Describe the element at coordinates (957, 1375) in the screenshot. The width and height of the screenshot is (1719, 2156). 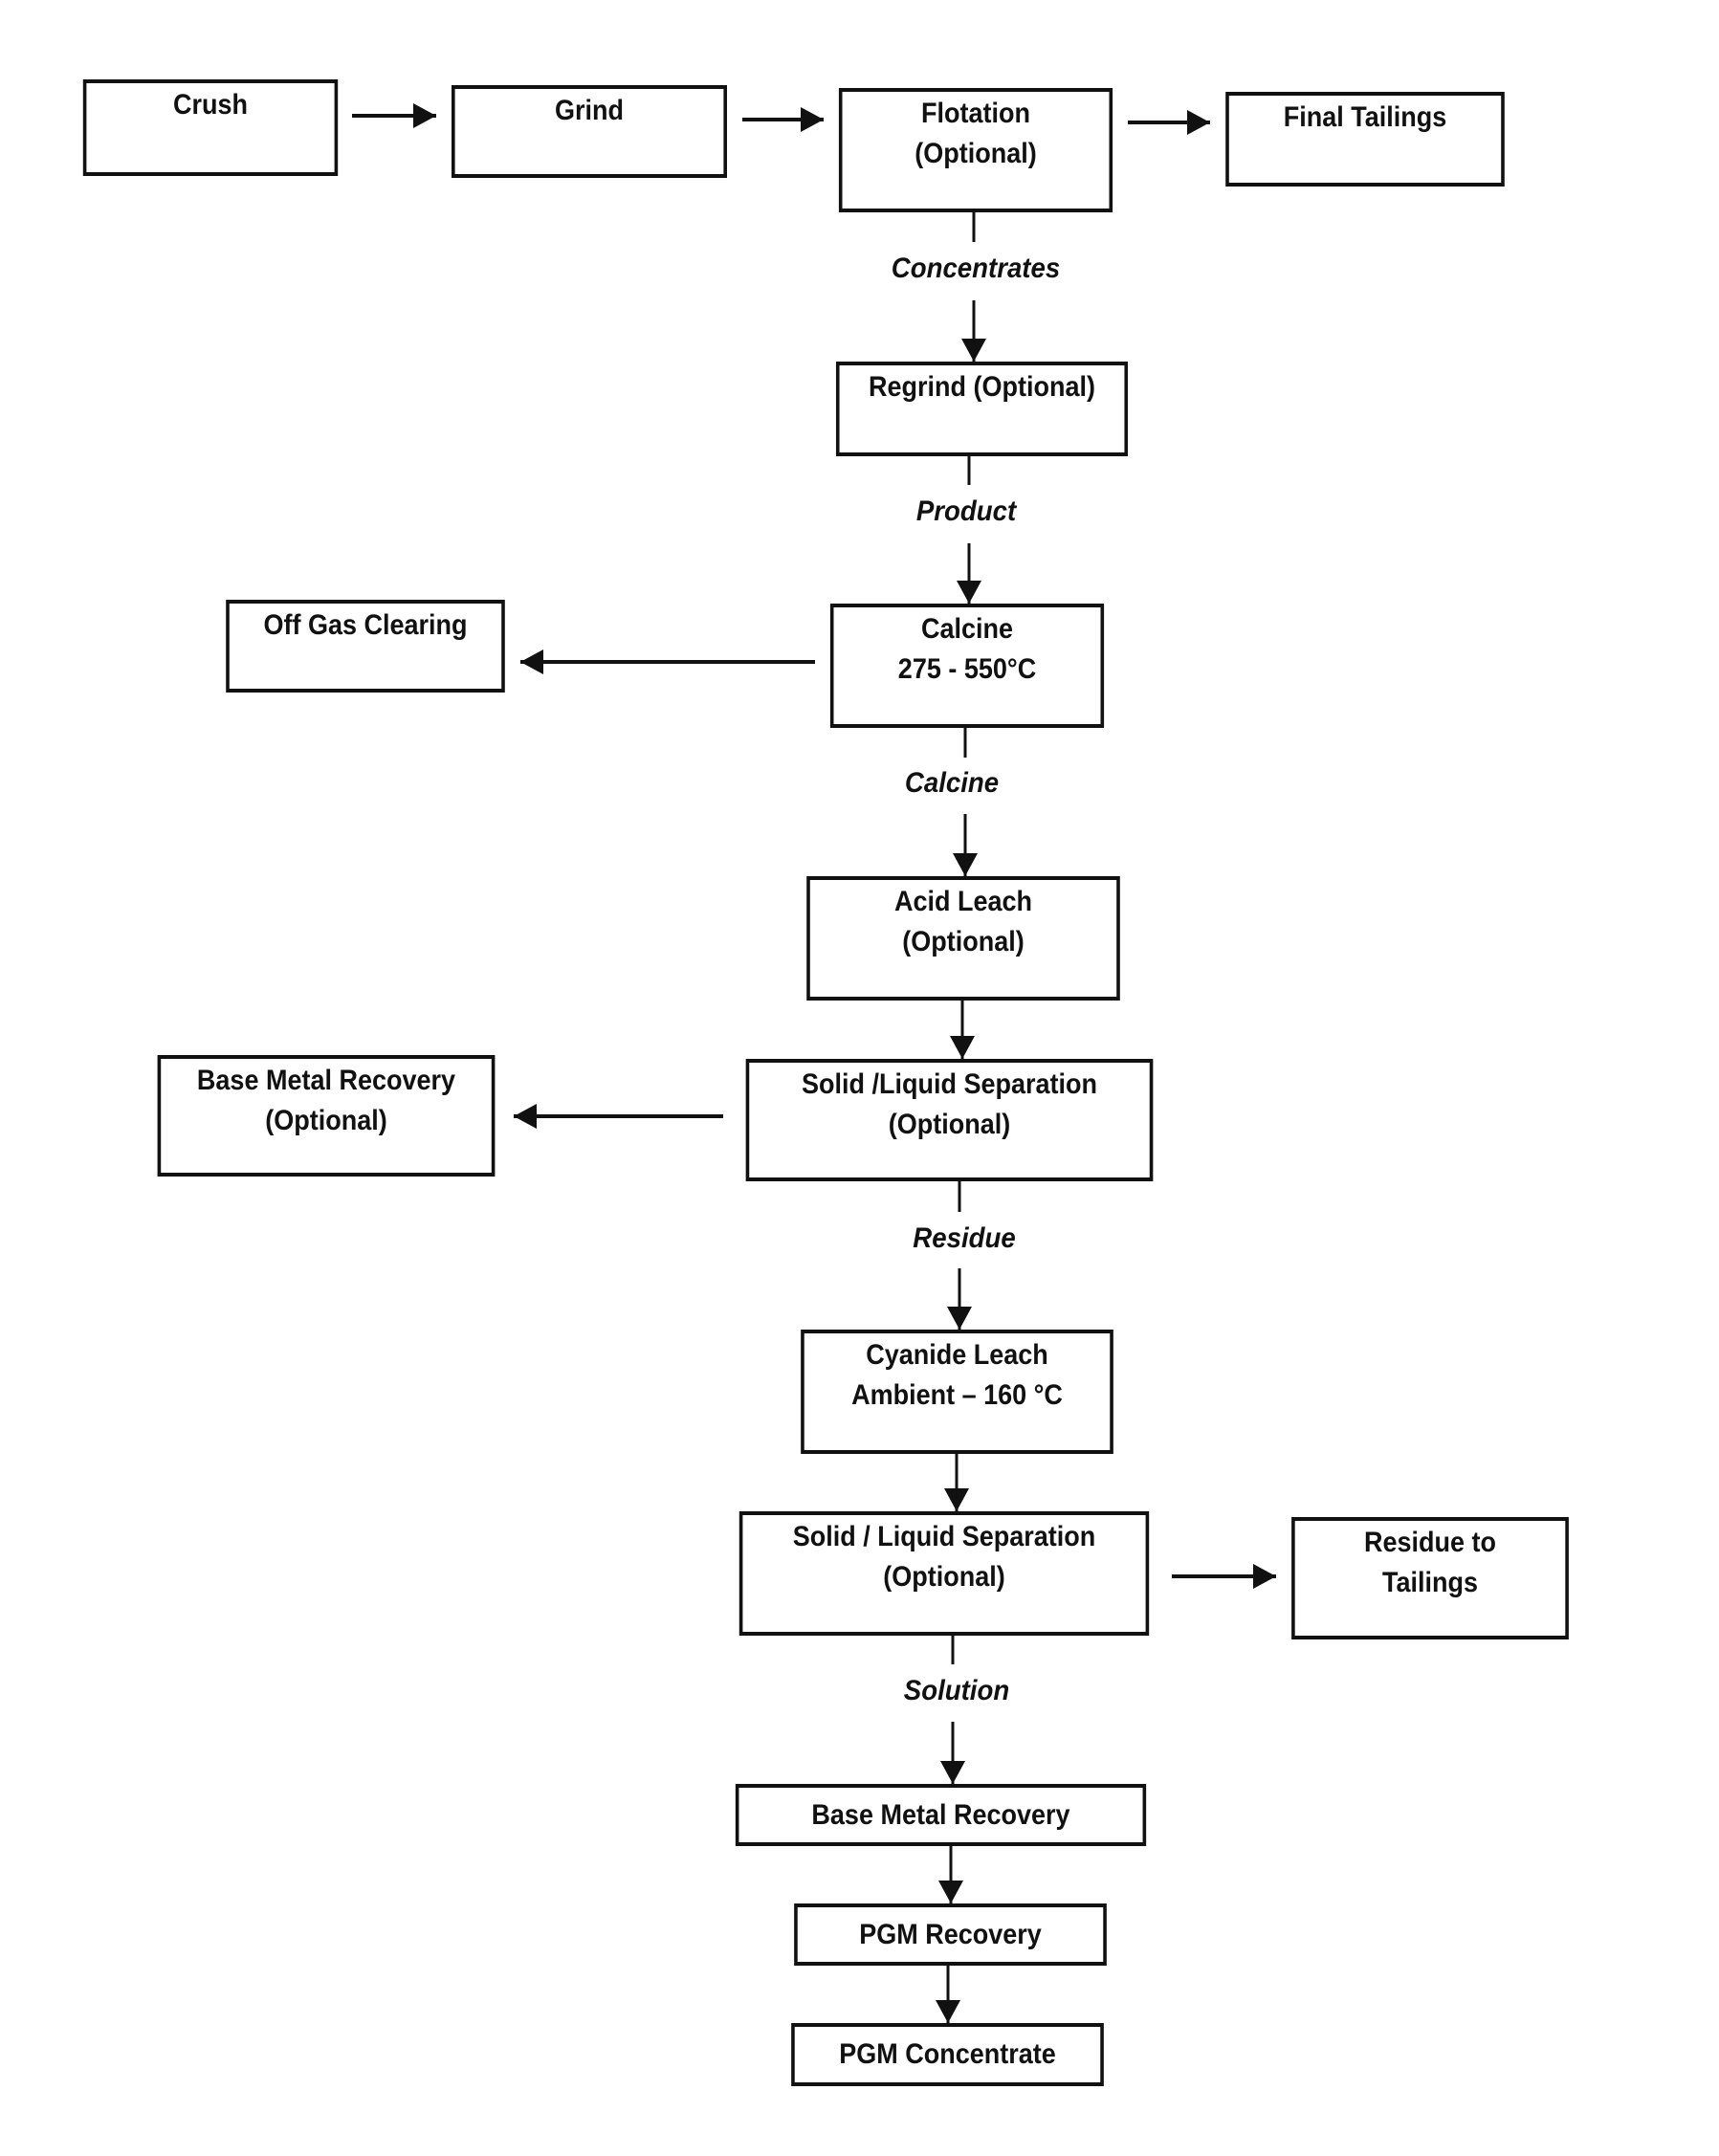
I see `box-text: Cyanide Leach Ambient – 160 °C` at that location.